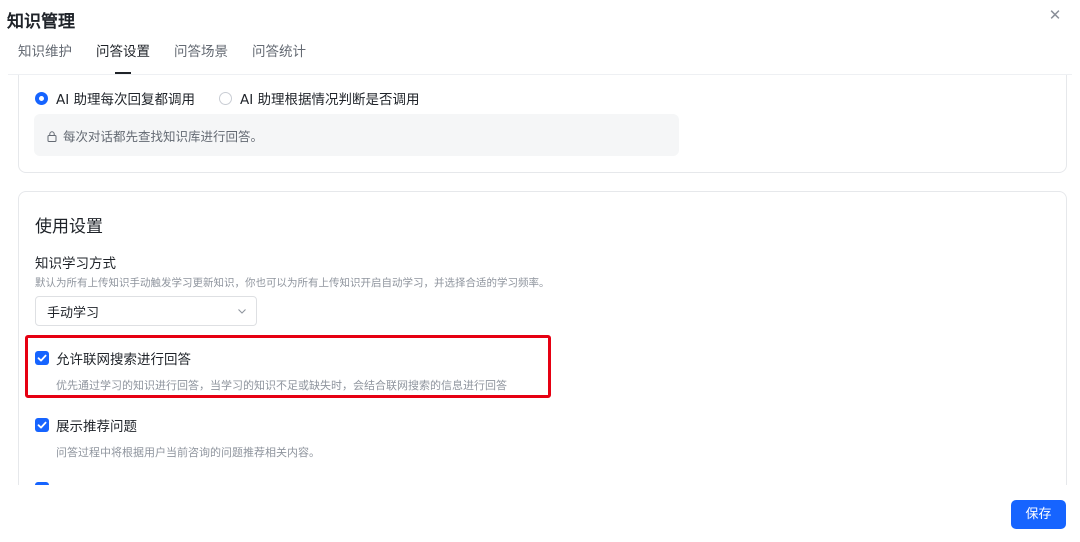  Describe the element at coordinates (1055, 15) in the screenshot. I see `close-icon: ✕` at that location.